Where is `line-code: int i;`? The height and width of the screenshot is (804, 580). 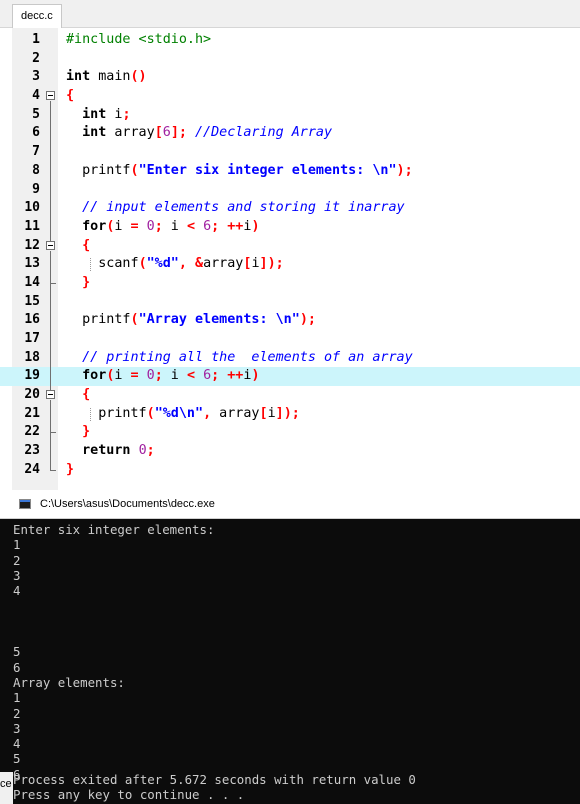 line-code: int i; is located at coordinates (98, 115).